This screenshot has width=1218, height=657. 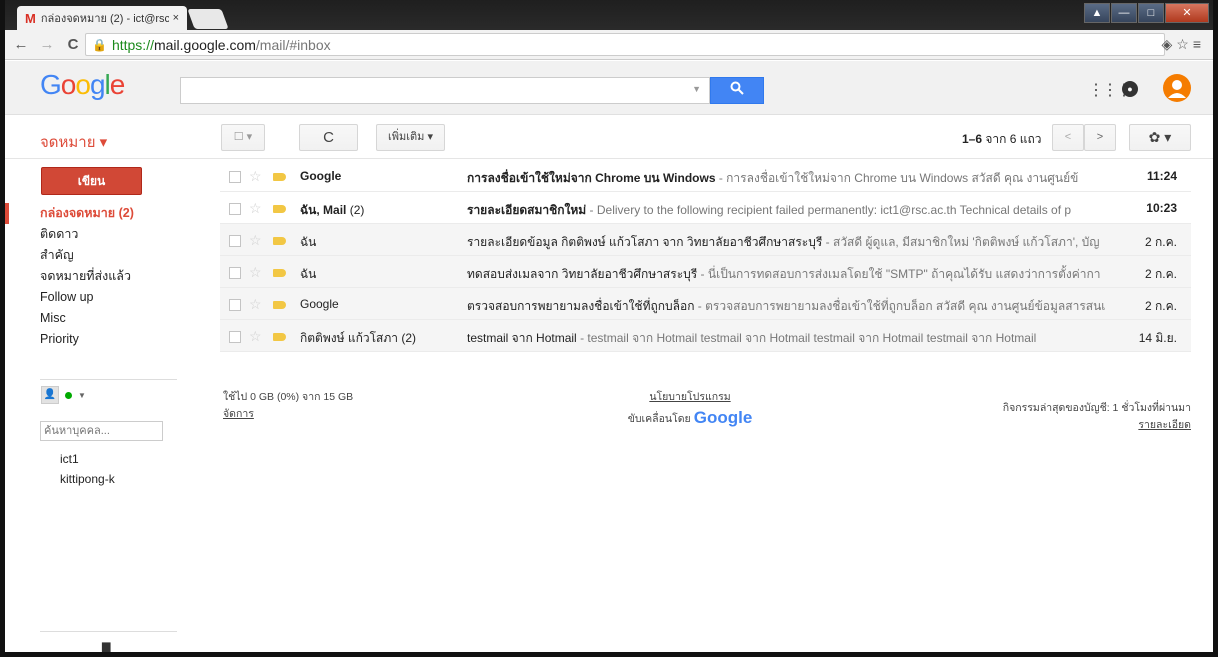 What do you see at coordinates (1157, 338) in the screenshot?
I see `email-date: 14 มิ.ย.` at bounding box center [1157, 338].